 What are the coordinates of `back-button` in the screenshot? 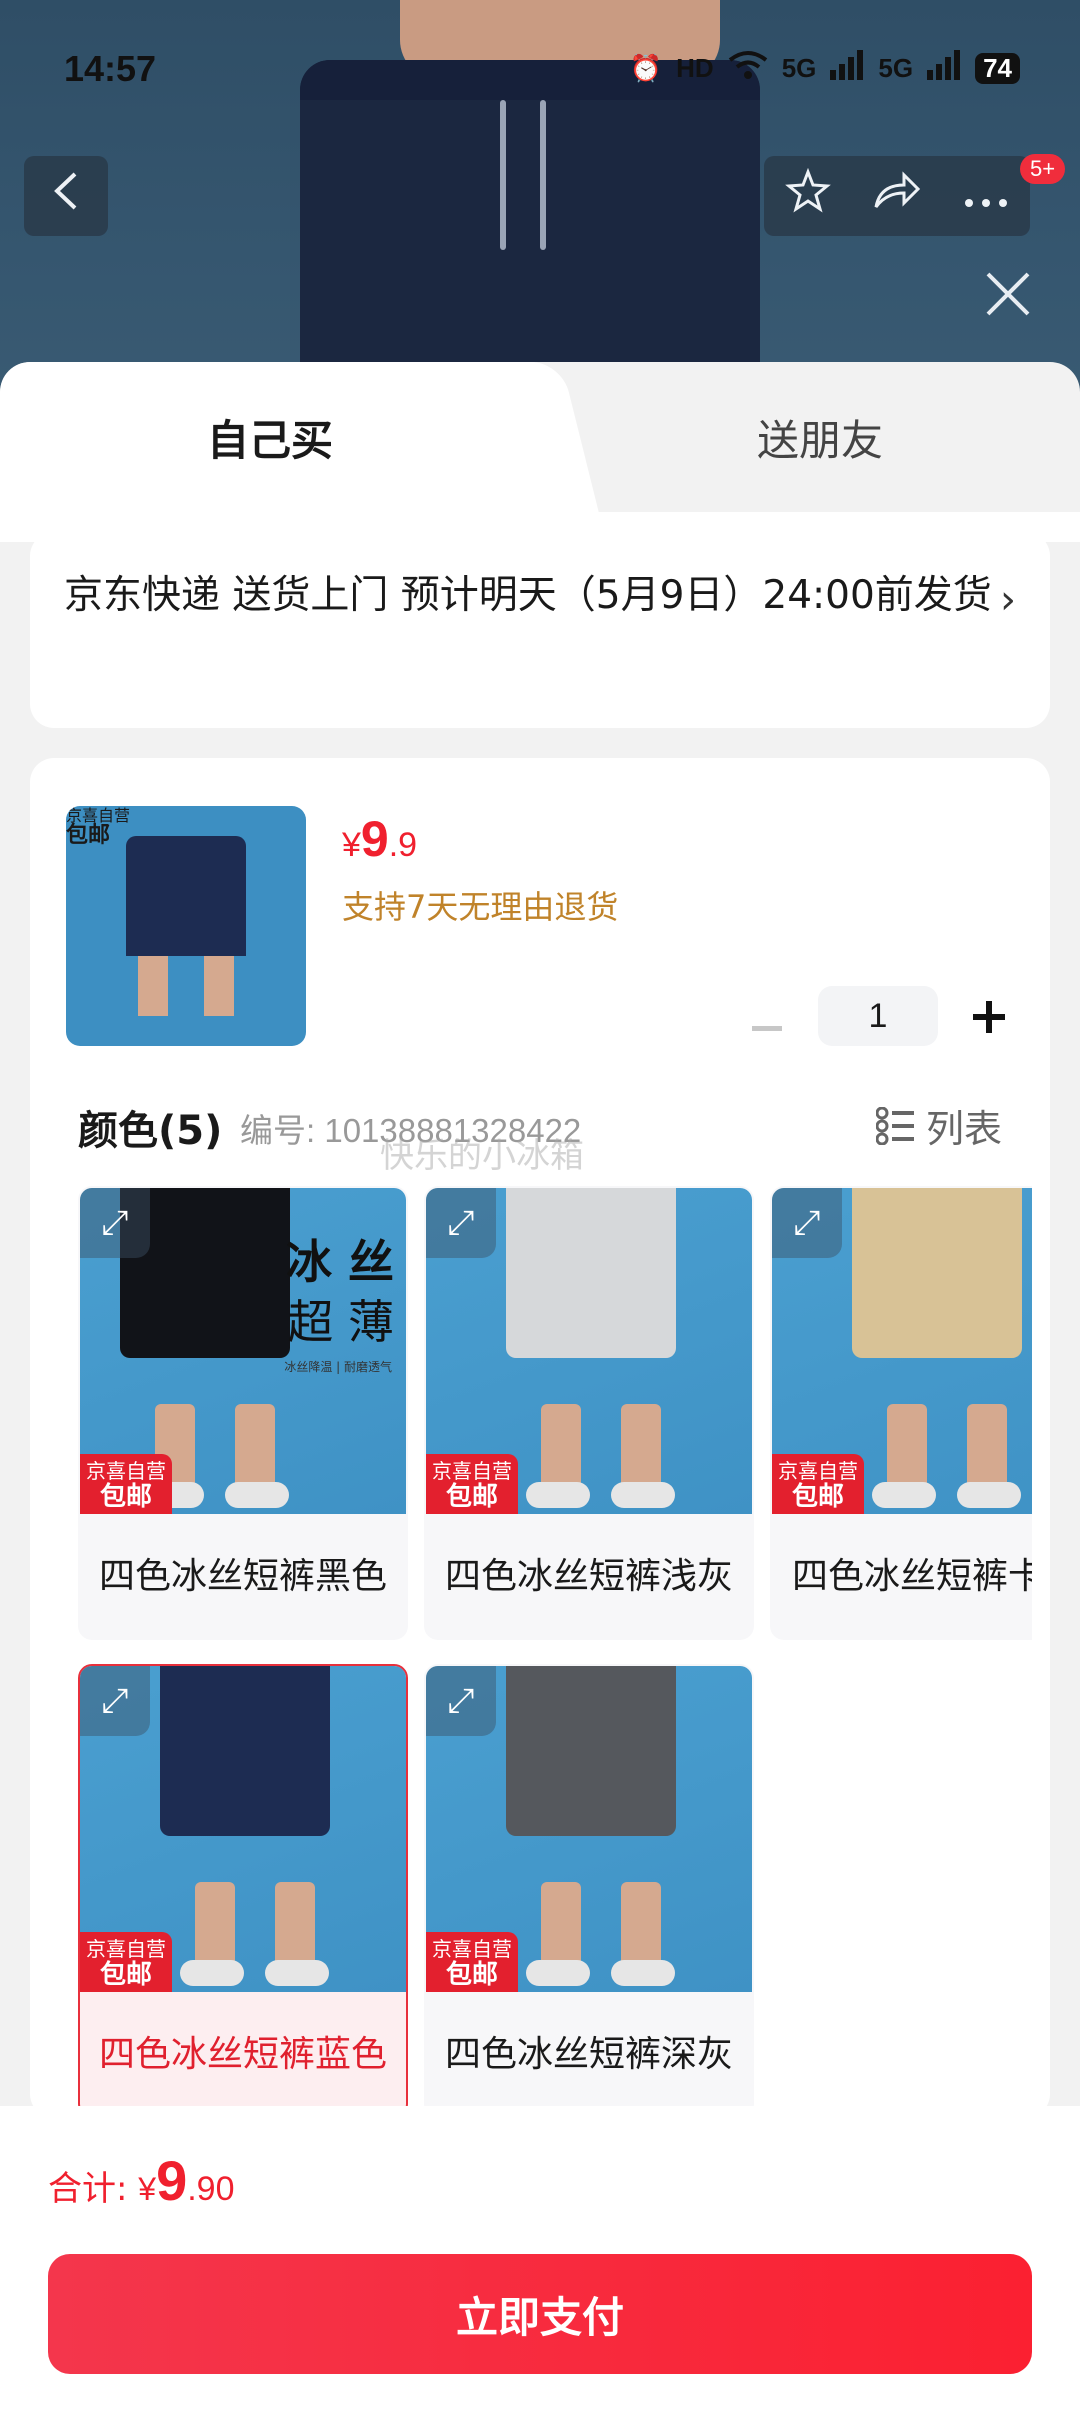 It's located at (66, 196).